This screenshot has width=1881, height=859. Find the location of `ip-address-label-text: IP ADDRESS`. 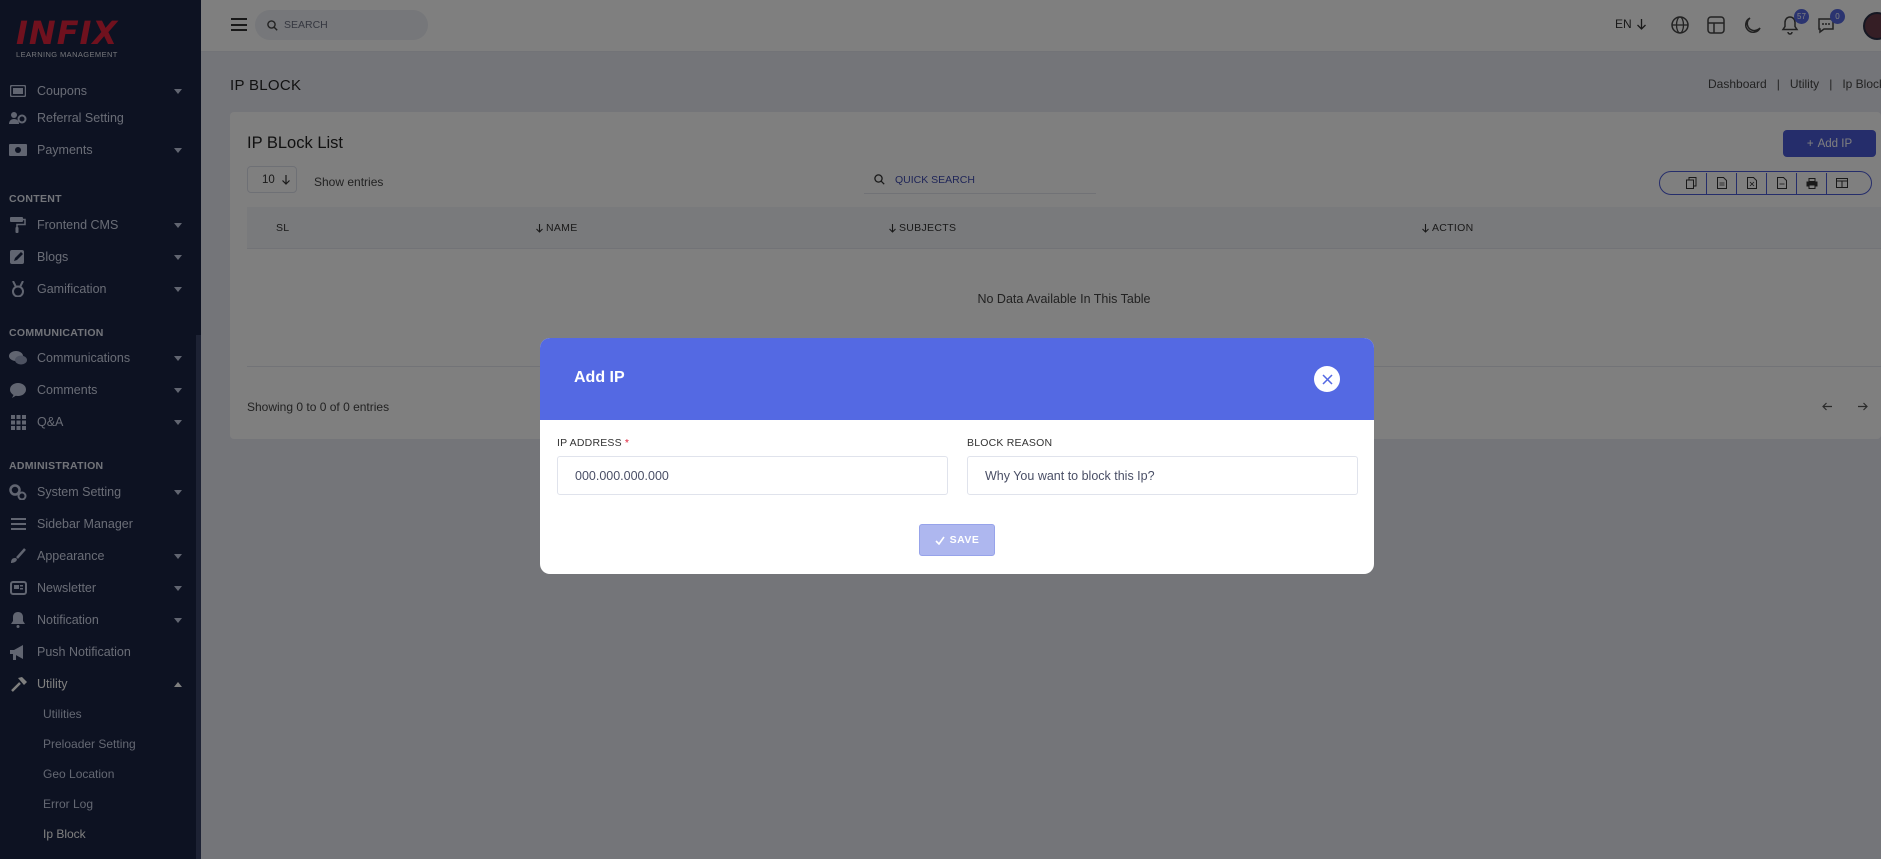

ip-address-label-text: IP ADDRESS is located at coordinates (589, 443).